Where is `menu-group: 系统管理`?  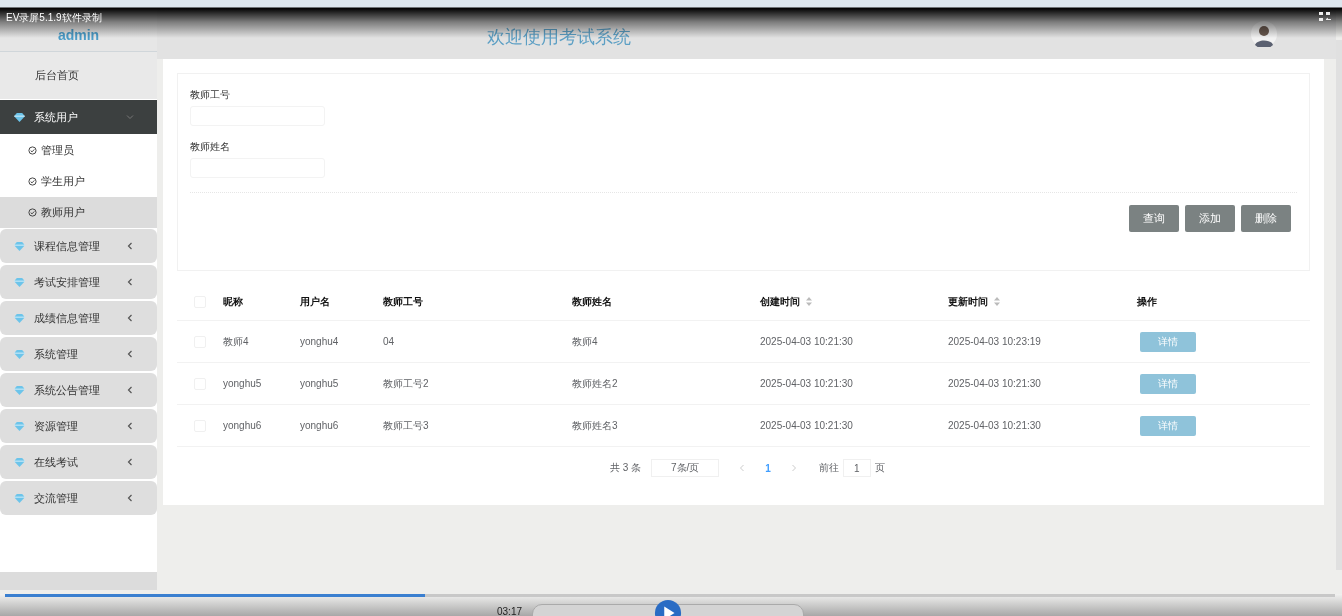 menu-group: 系统管理 is located at coordinates (78, 354).